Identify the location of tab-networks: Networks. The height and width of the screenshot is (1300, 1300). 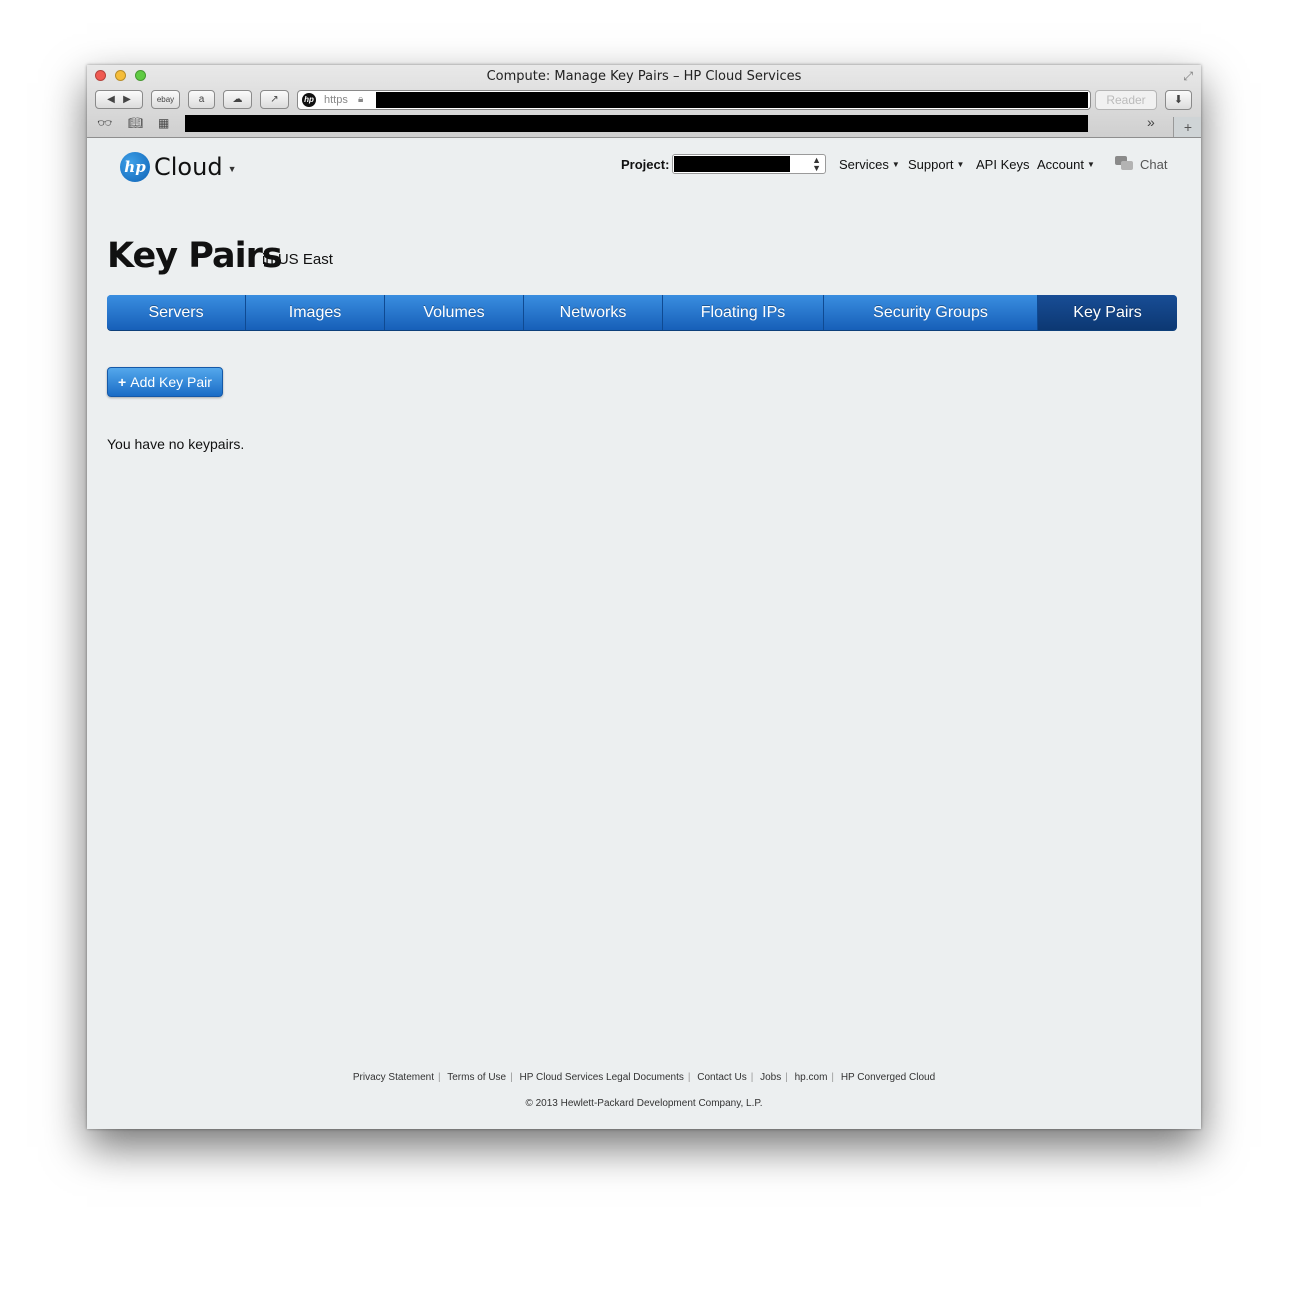
(593, 312).